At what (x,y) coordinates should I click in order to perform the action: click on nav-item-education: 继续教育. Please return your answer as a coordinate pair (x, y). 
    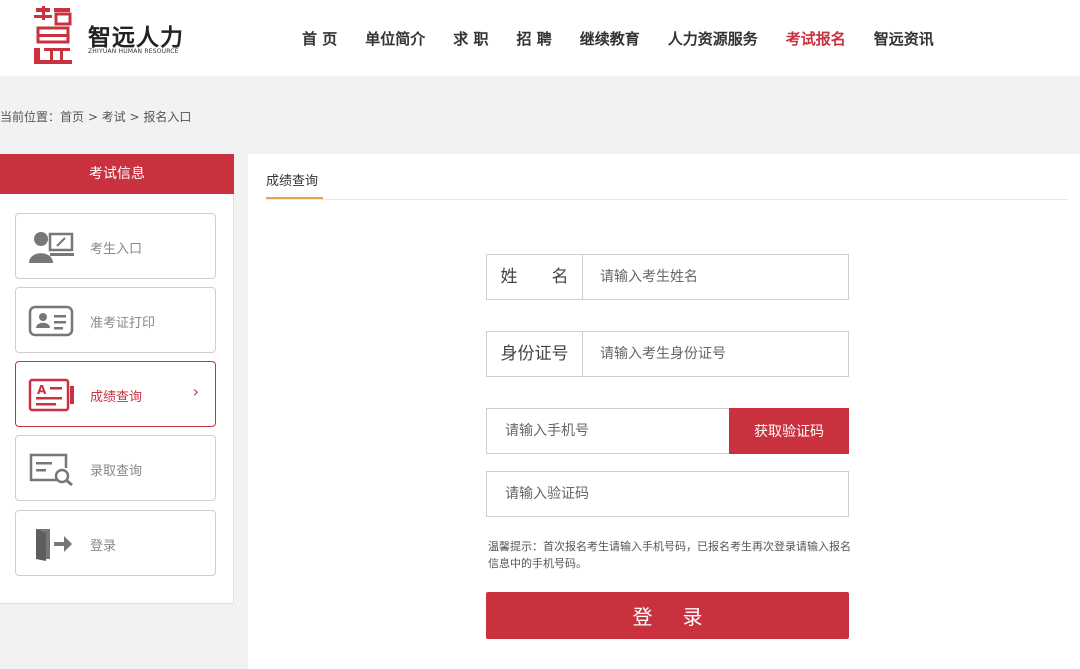
    Looking at the image, I should click on (610, 38).